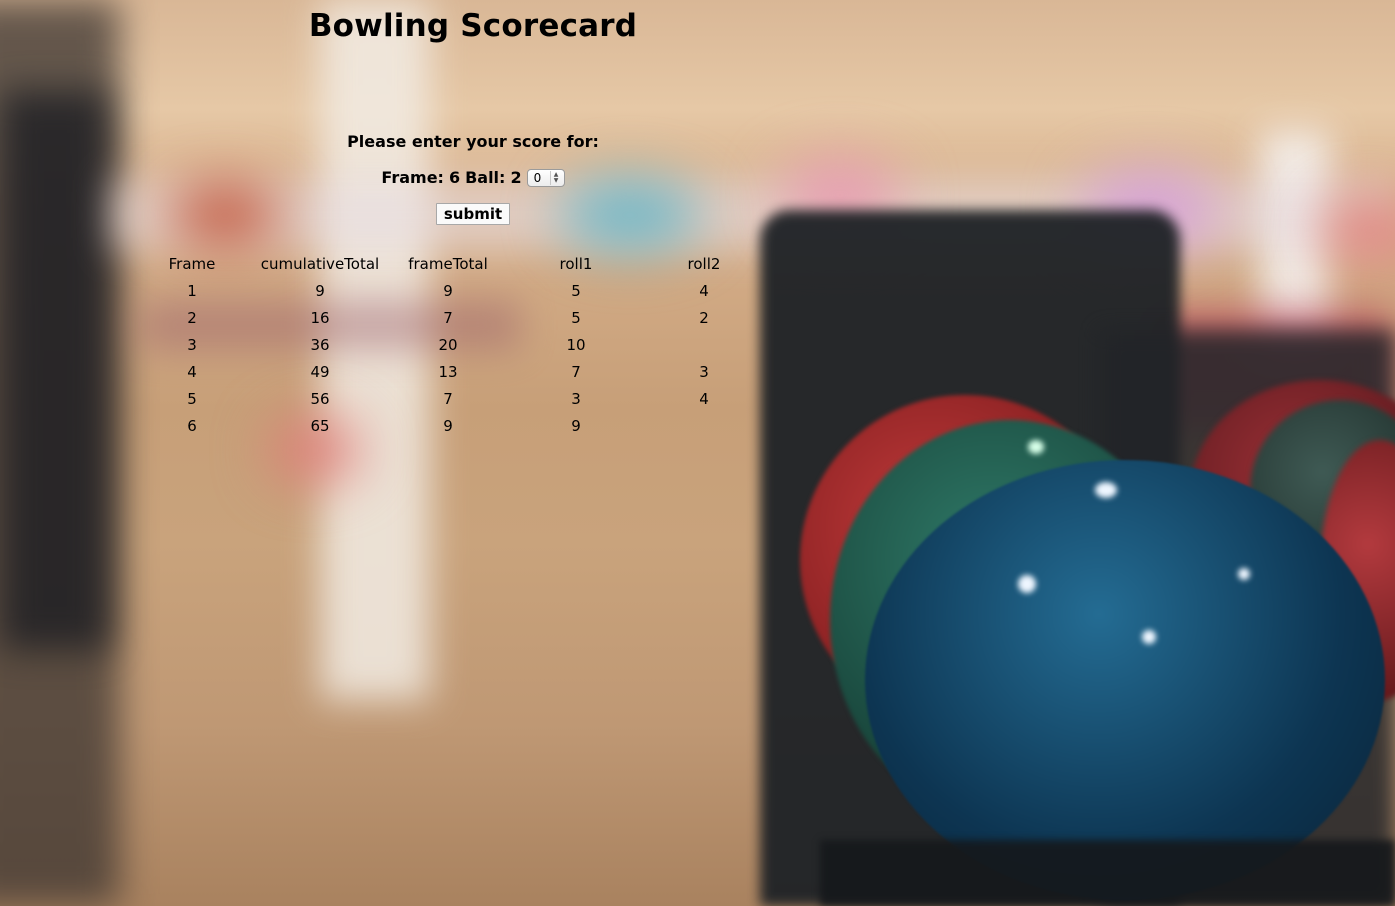 This screenshot has width=1395, height=906. Describe the element at coordinates (320, 425) in the screenshot. I see `cumulative-total-cell: 65` at that location.